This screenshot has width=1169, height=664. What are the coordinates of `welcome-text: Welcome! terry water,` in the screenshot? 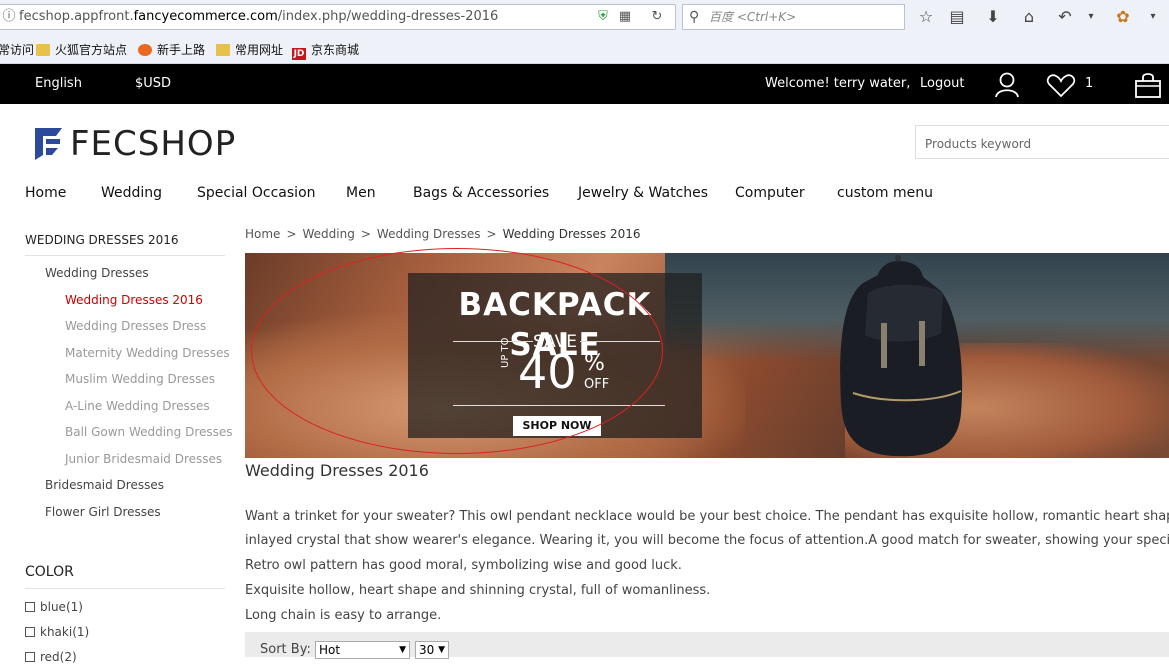 It's located at (838, 83).